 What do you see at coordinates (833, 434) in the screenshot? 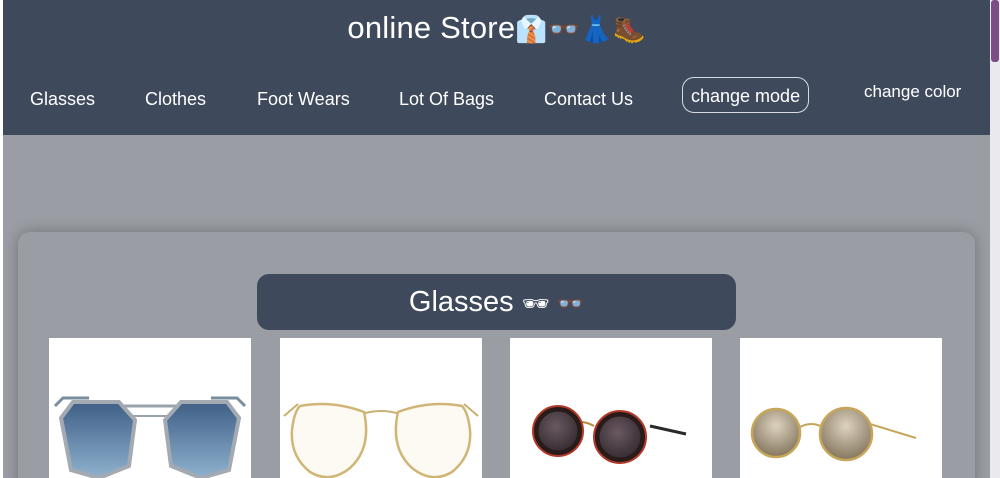
I see `round-gold-sunglasses-icon` at bounding box center [833, 434].